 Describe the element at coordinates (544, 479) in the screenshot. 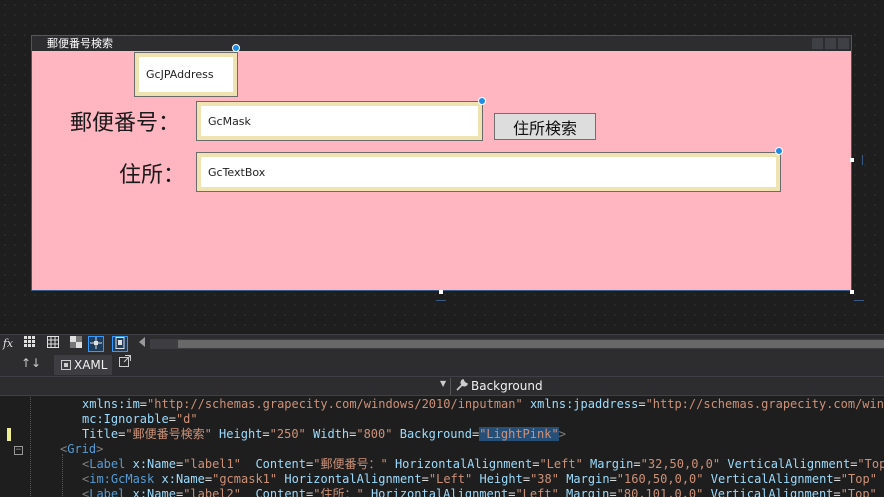

I see `code-token: "38"` at that location.